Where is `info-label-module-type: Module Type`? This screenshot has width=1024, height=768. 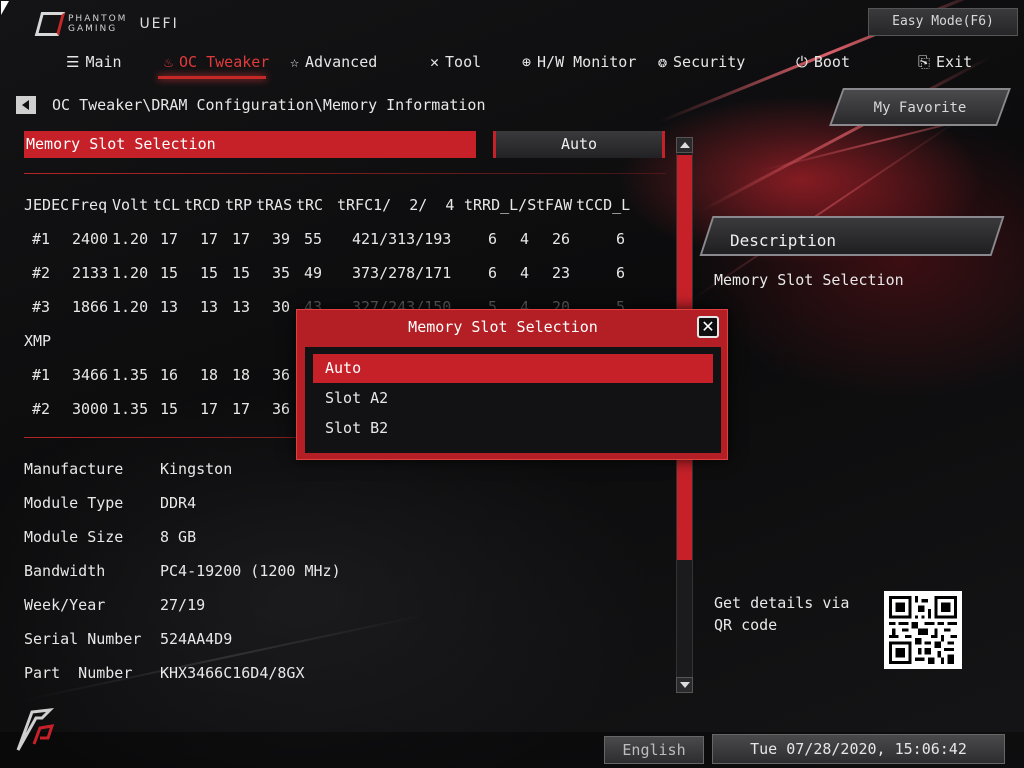 info-label-module-type: Module Type is located at coordinates (74, 503).